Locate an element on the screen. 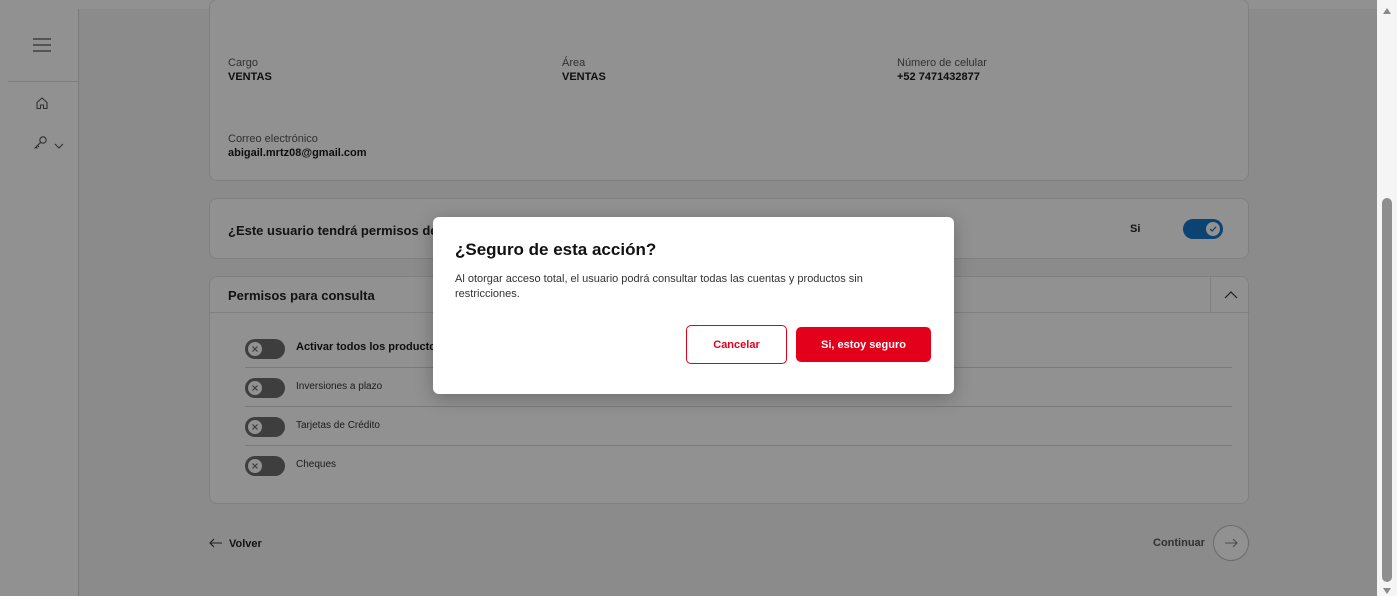  scroll-down-arrow-icon is located at coordinates (1387, 591).